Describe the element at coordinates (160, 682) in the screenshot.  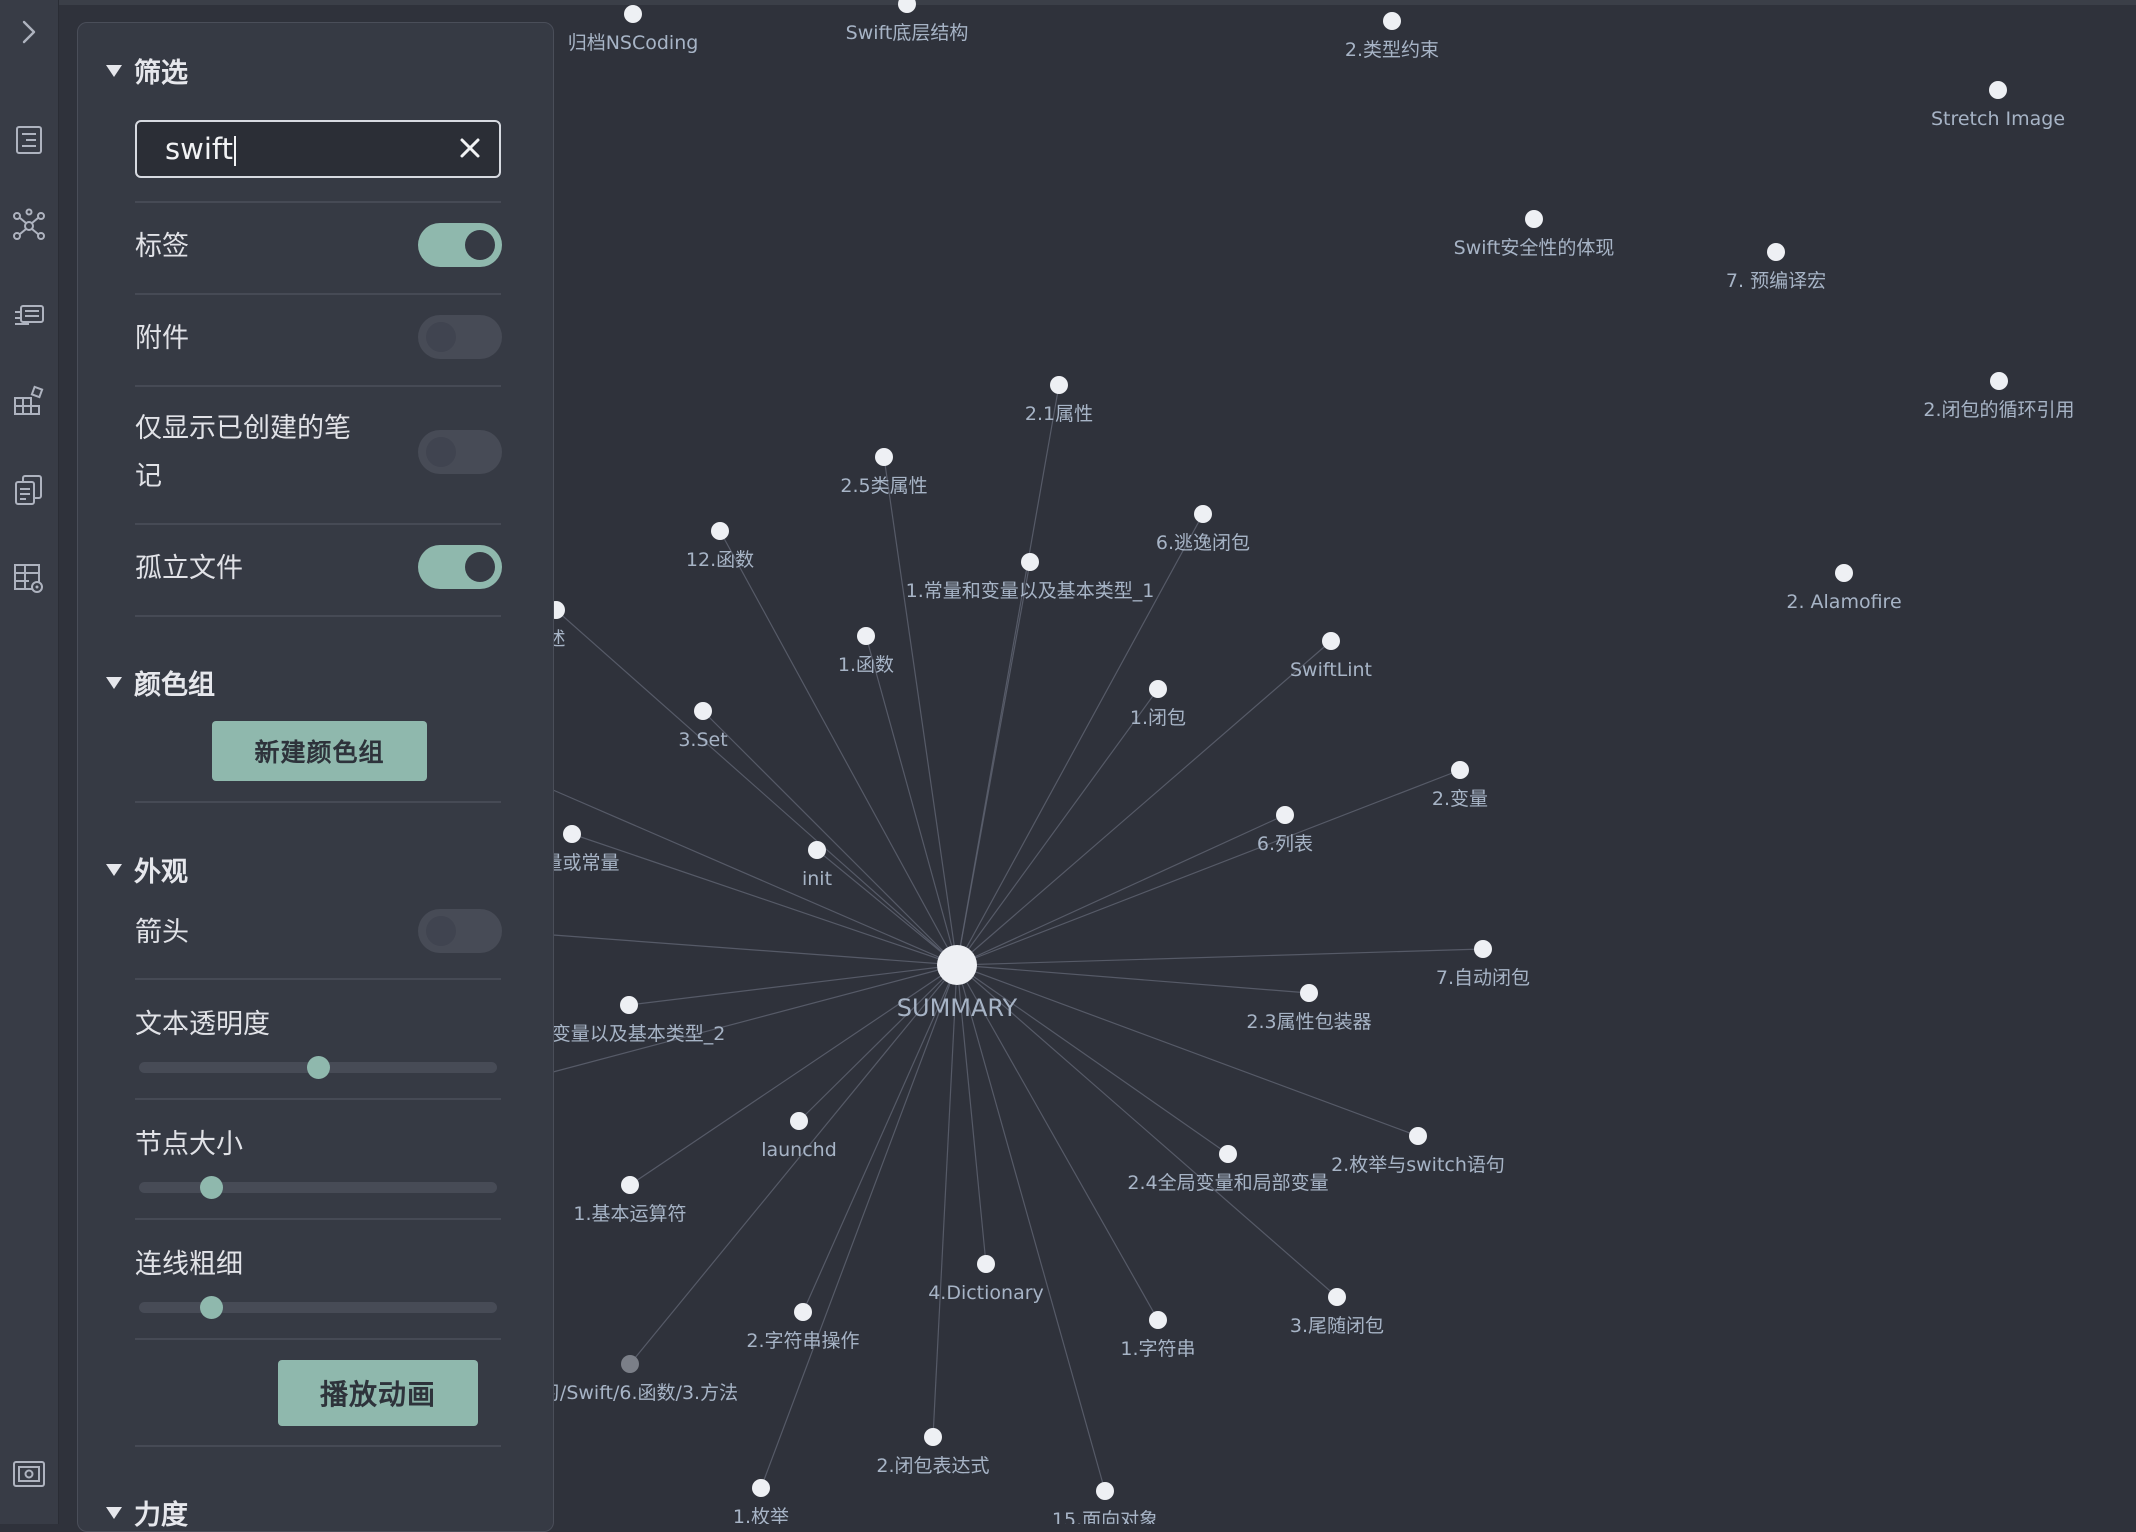
I see `groups-section-header: 颜色组` at that location.